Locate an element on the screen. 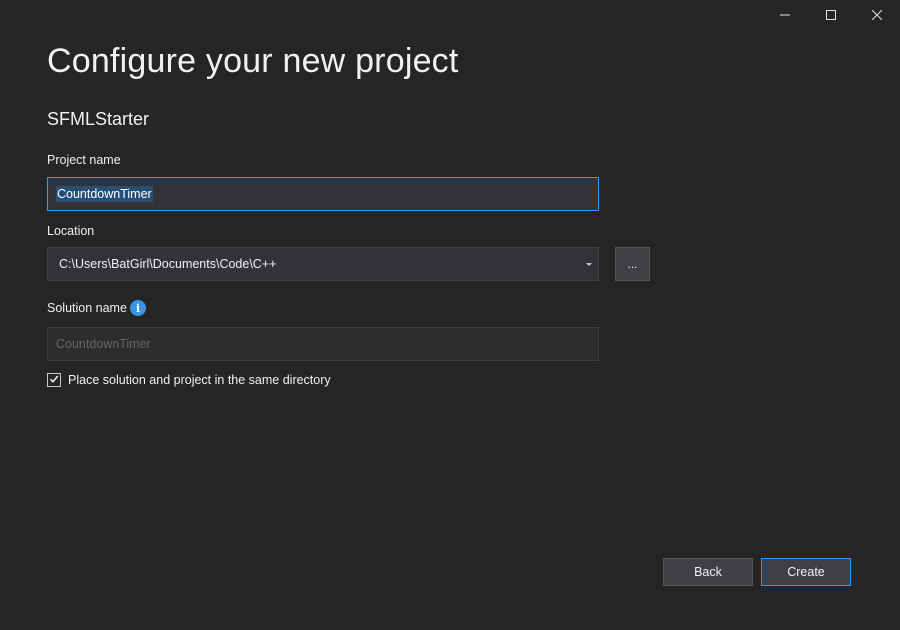 This screenshot has height=630, width=900. page-title: Configure your new project is located at coordinates (253, 61).